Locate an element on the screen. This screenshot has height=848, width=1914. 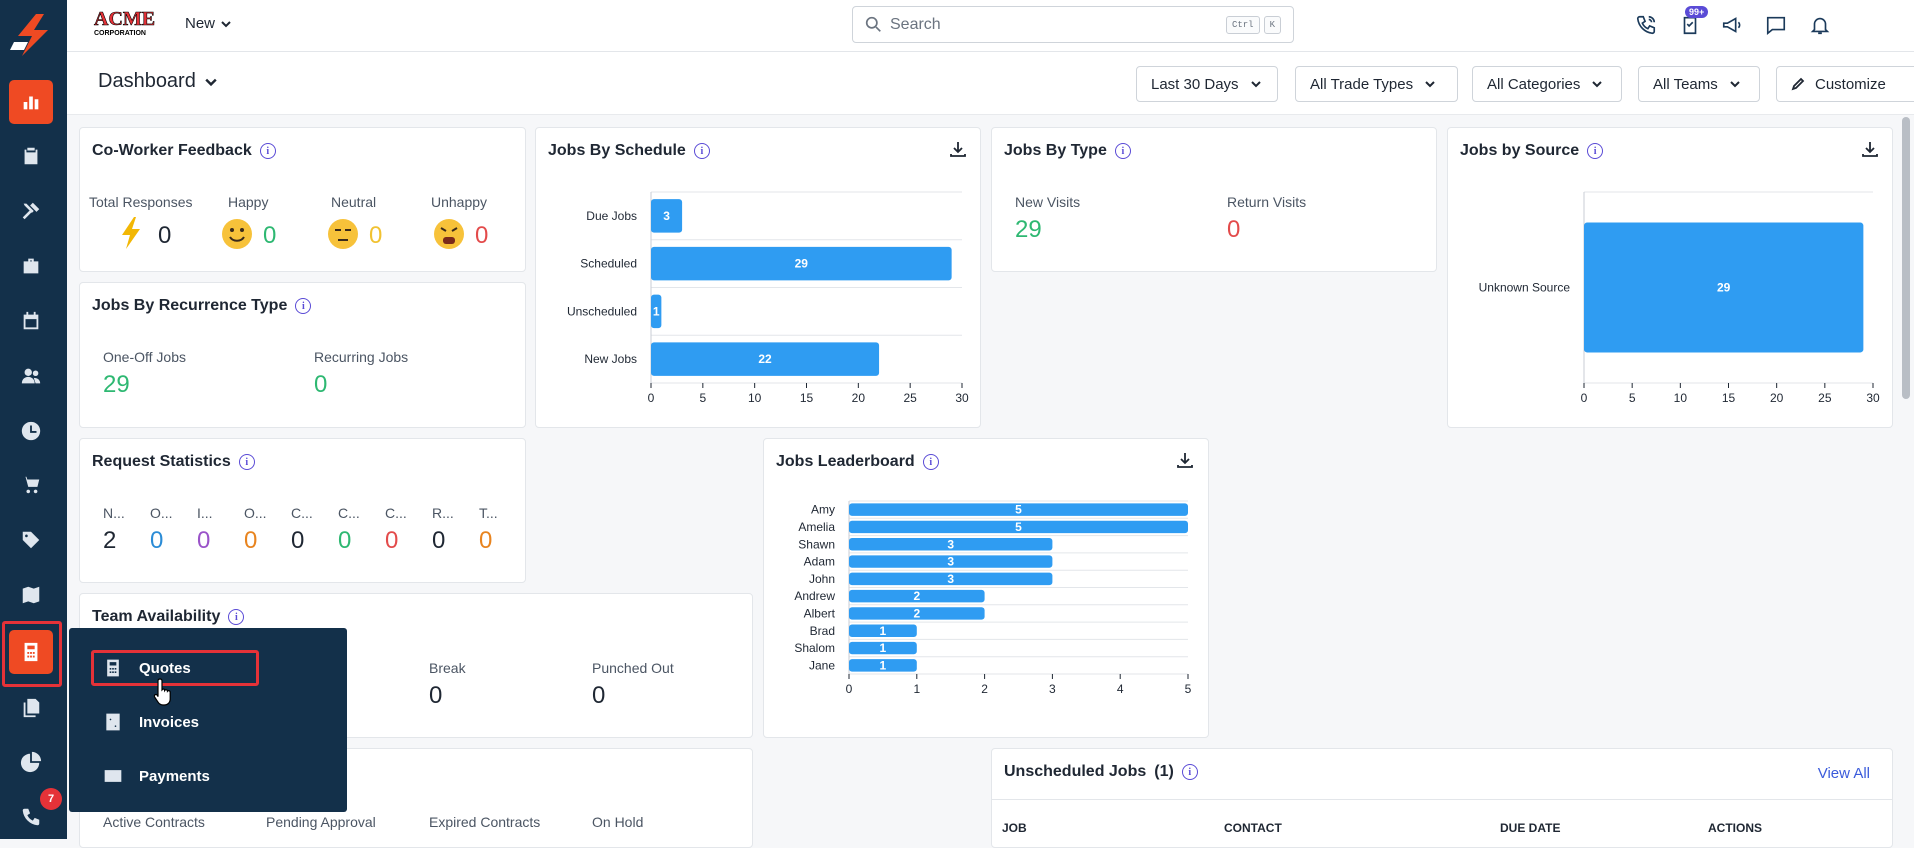
chevron-down-icon is located at coordinates (211, 82).